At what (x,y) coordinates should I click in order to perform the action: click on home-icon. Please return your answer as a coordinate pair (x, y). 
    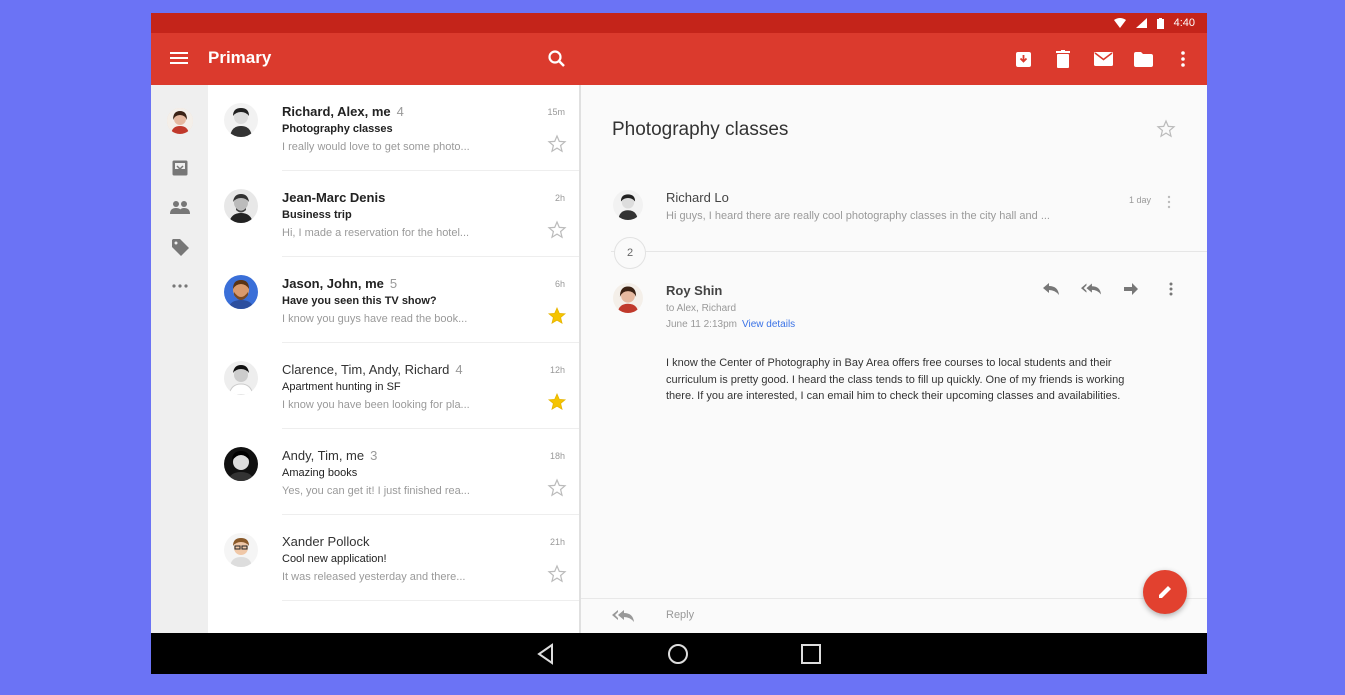
    Looking at the image, I should click on (678, 654).